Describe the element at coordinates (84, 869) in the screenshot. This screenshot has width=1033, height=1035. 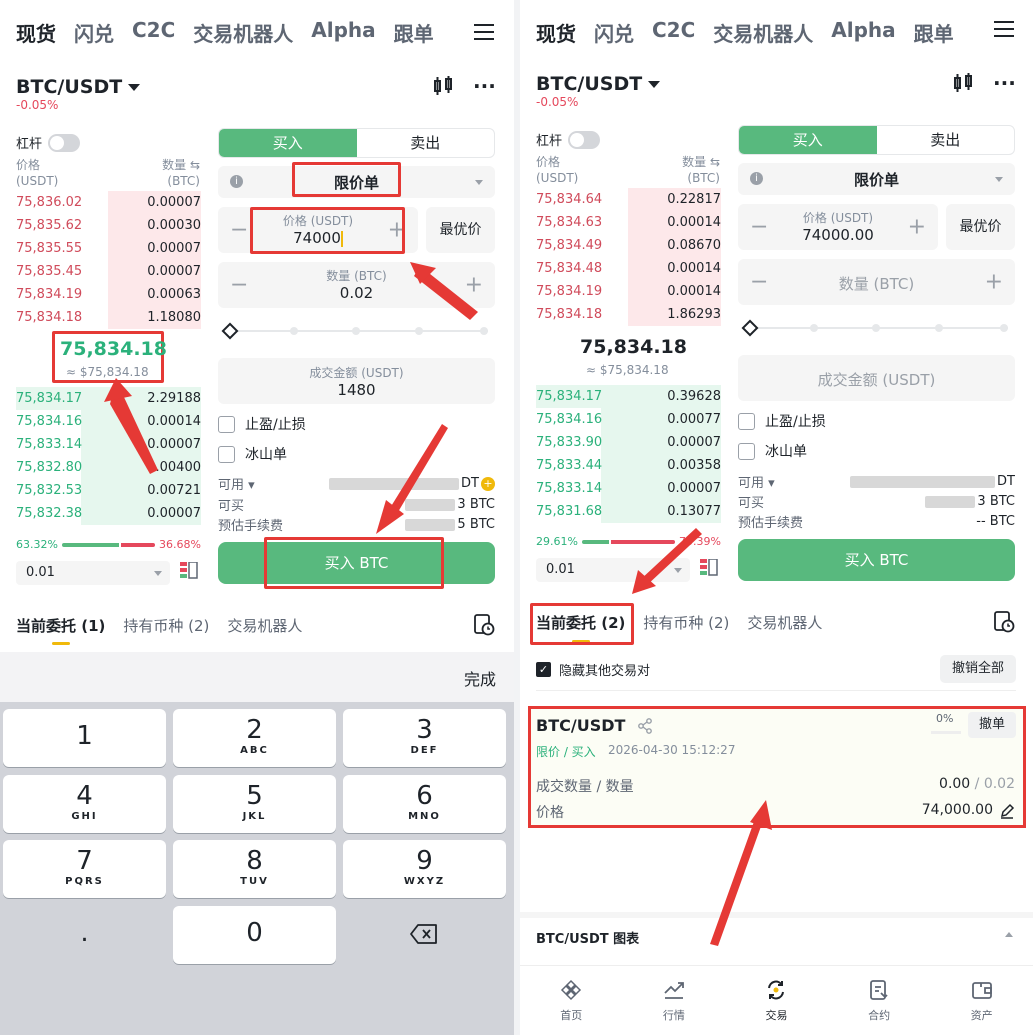
I see `key-7: 7 PQRS` at that location.